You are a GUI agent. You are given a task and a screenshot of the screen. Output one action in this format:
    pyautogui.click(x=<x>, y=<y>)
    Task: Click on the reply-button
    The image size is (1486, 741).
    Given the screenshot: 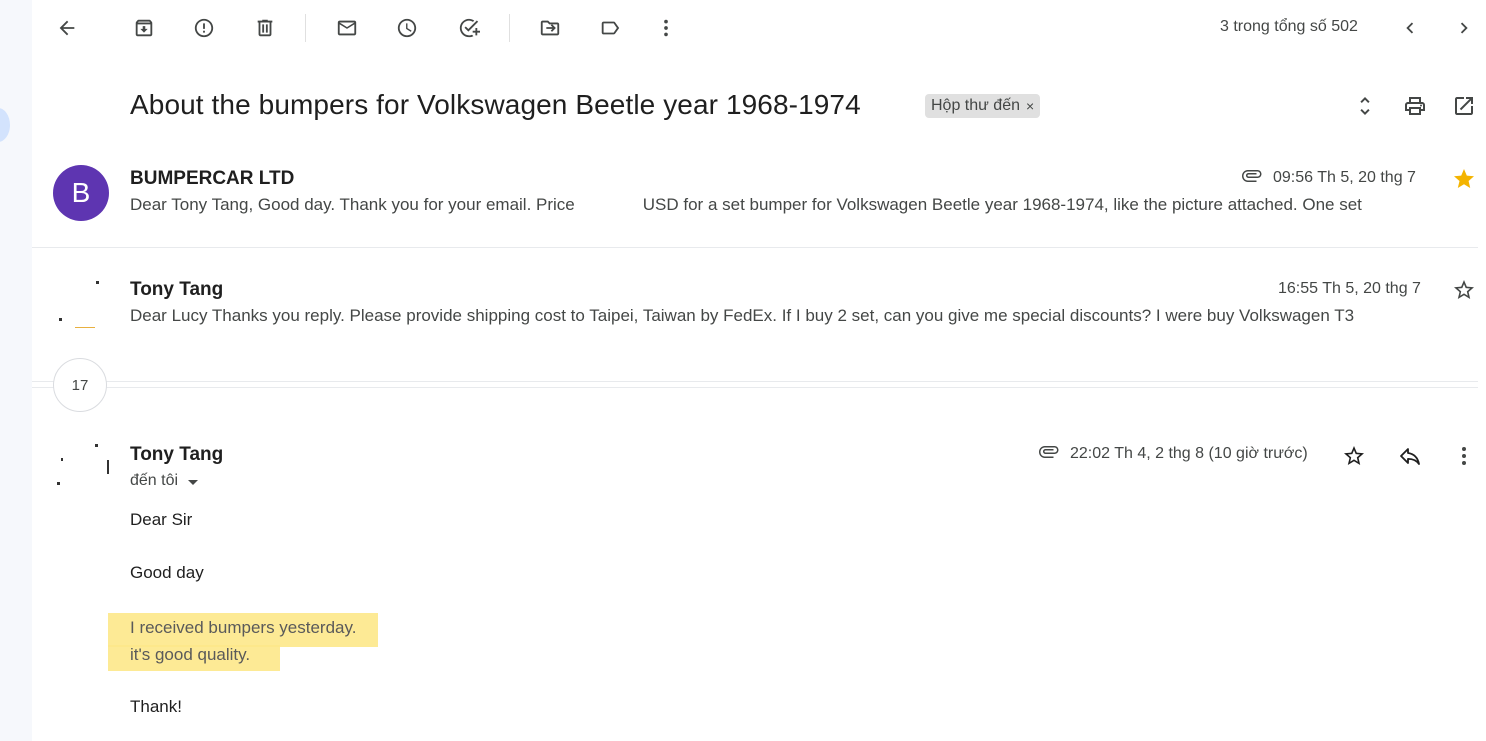 What is the action you would take?
    pyautogui.click(x=1410, y=456)
    